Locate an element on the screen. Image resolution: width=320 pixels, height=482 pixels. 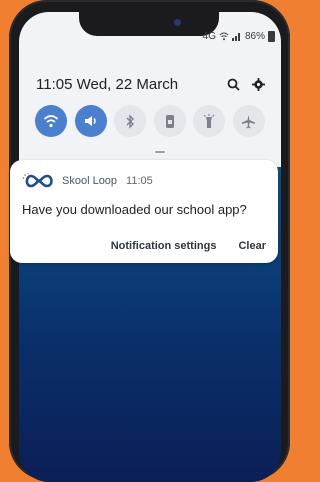
flashlight-icon is located at coordinates (209, 120).